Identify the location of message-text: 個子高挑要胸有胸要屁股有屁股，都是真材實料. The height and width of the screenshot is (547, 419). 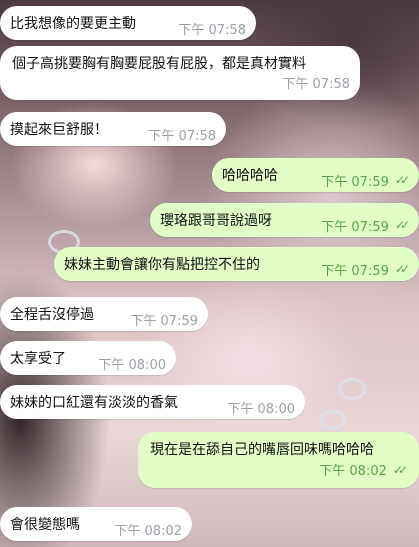
(159, 64).